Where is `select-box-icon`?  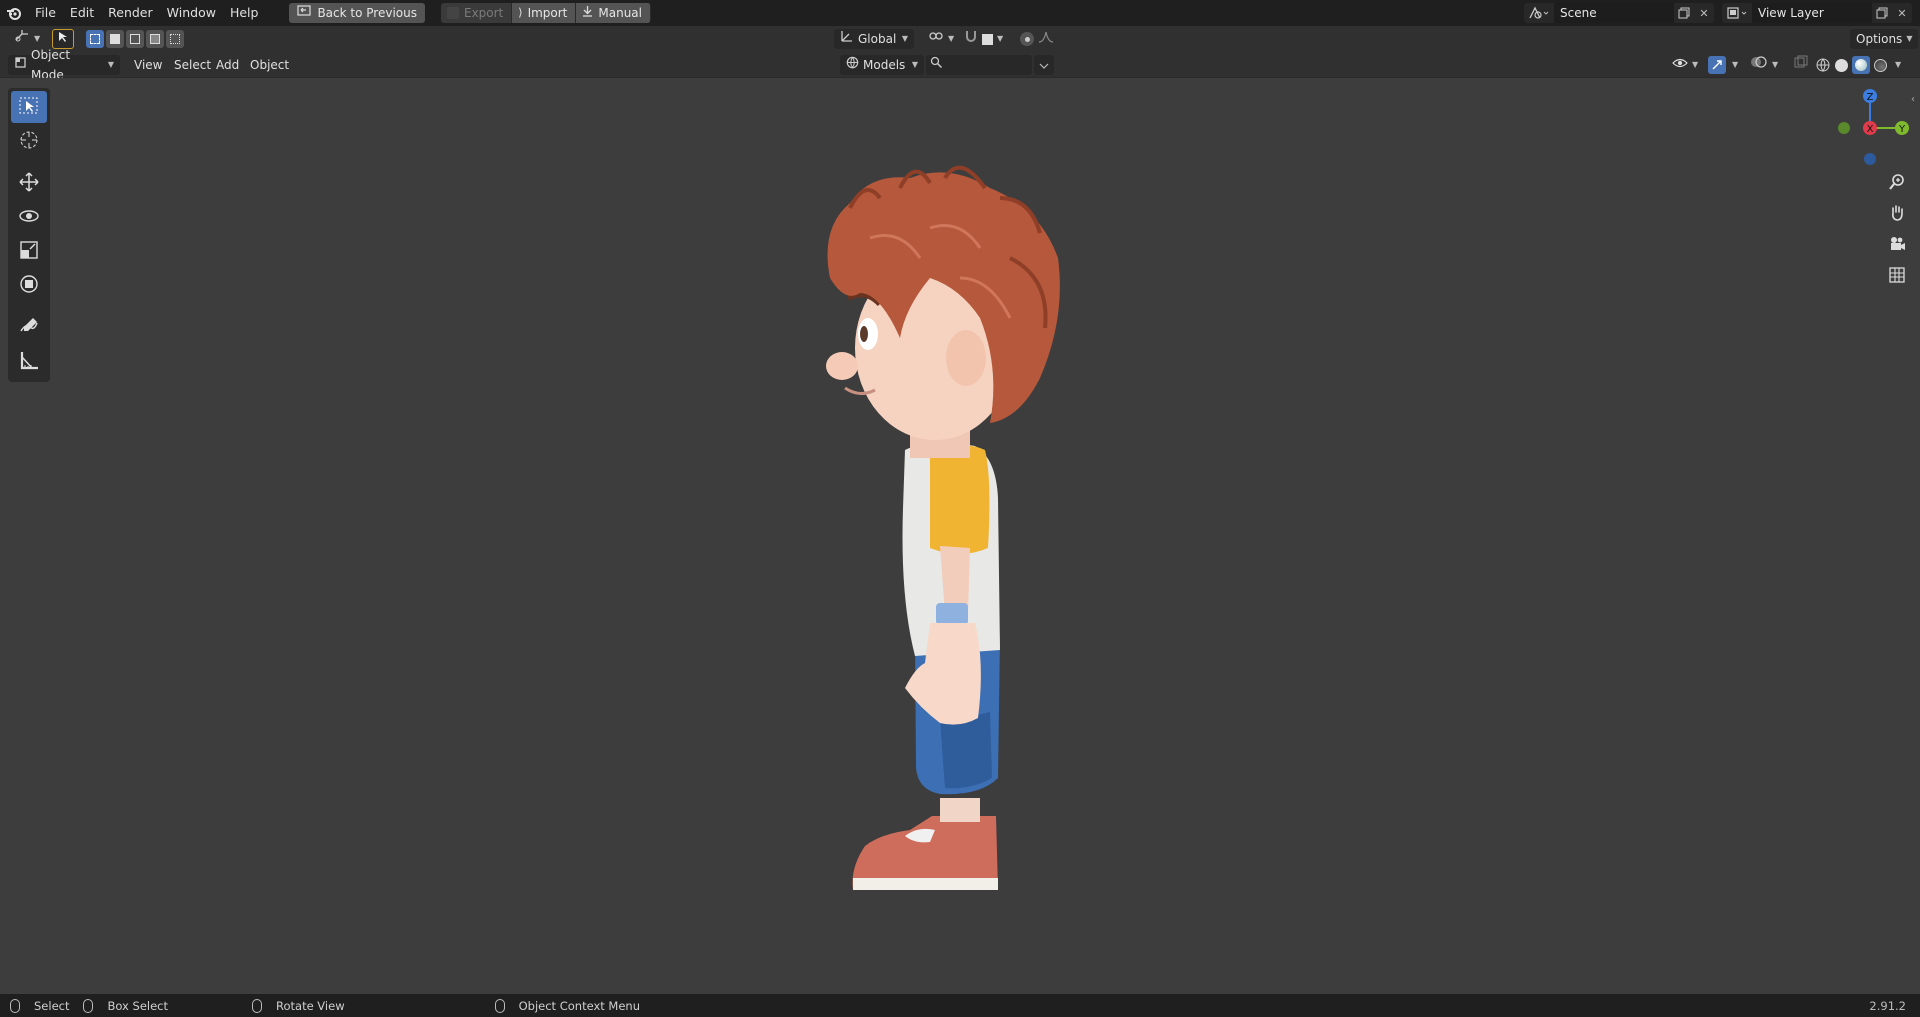 select-box-icon is located at coordinates (29, 107).